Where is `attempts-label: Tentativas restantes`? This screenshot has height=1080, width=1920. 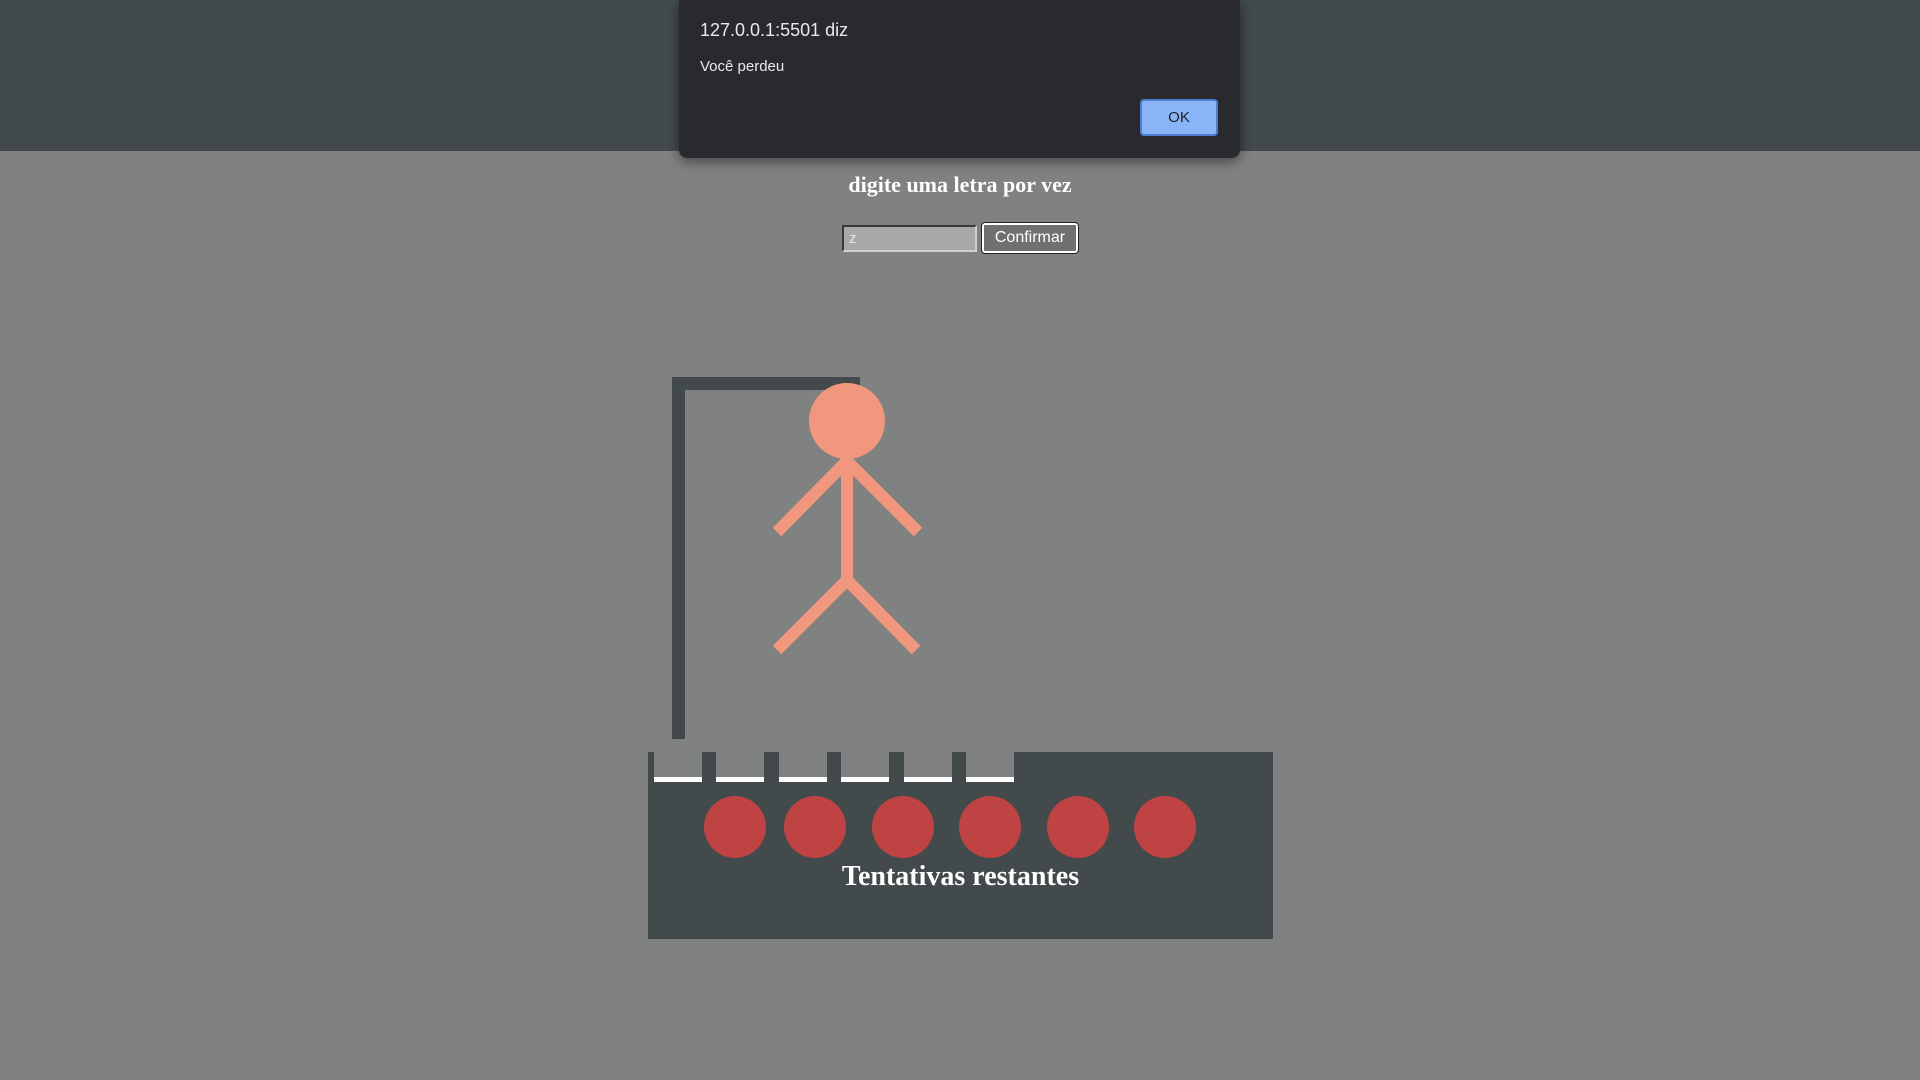
attempts-label: Tentativas restantes is located at coordinates (960, 876).